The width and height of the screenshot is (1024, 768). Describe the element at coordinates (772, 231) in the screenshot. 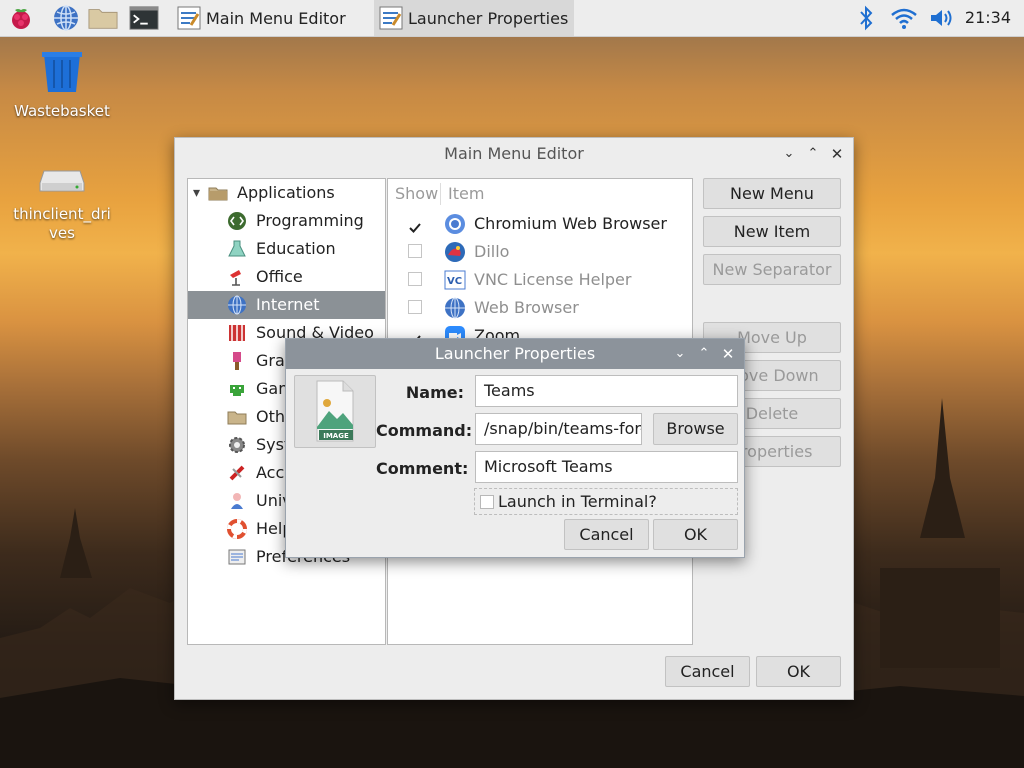

I see `new-item-button: New Item` at that location.